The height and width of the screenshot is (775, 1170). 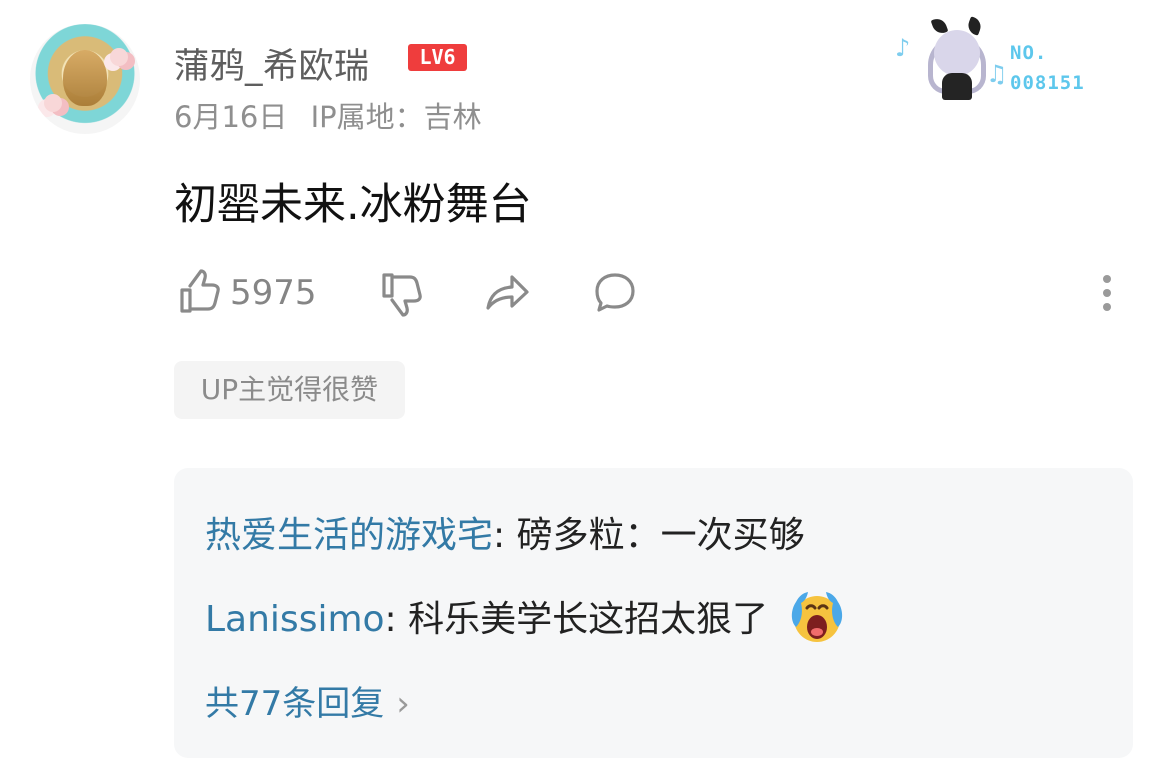 What do you see at coordinates (295, 704) in the screenshot?
I see `reply-count-text: 共77条回复` at bounding box center [295, 704].